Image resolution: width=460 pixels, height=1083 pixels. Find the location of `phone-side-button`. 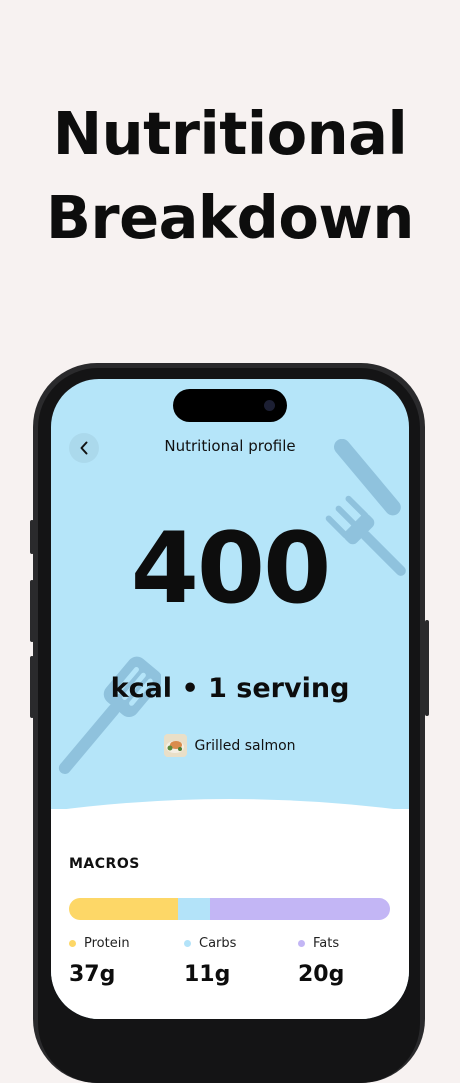

phone-side-button is located at coordinates (427, 668).